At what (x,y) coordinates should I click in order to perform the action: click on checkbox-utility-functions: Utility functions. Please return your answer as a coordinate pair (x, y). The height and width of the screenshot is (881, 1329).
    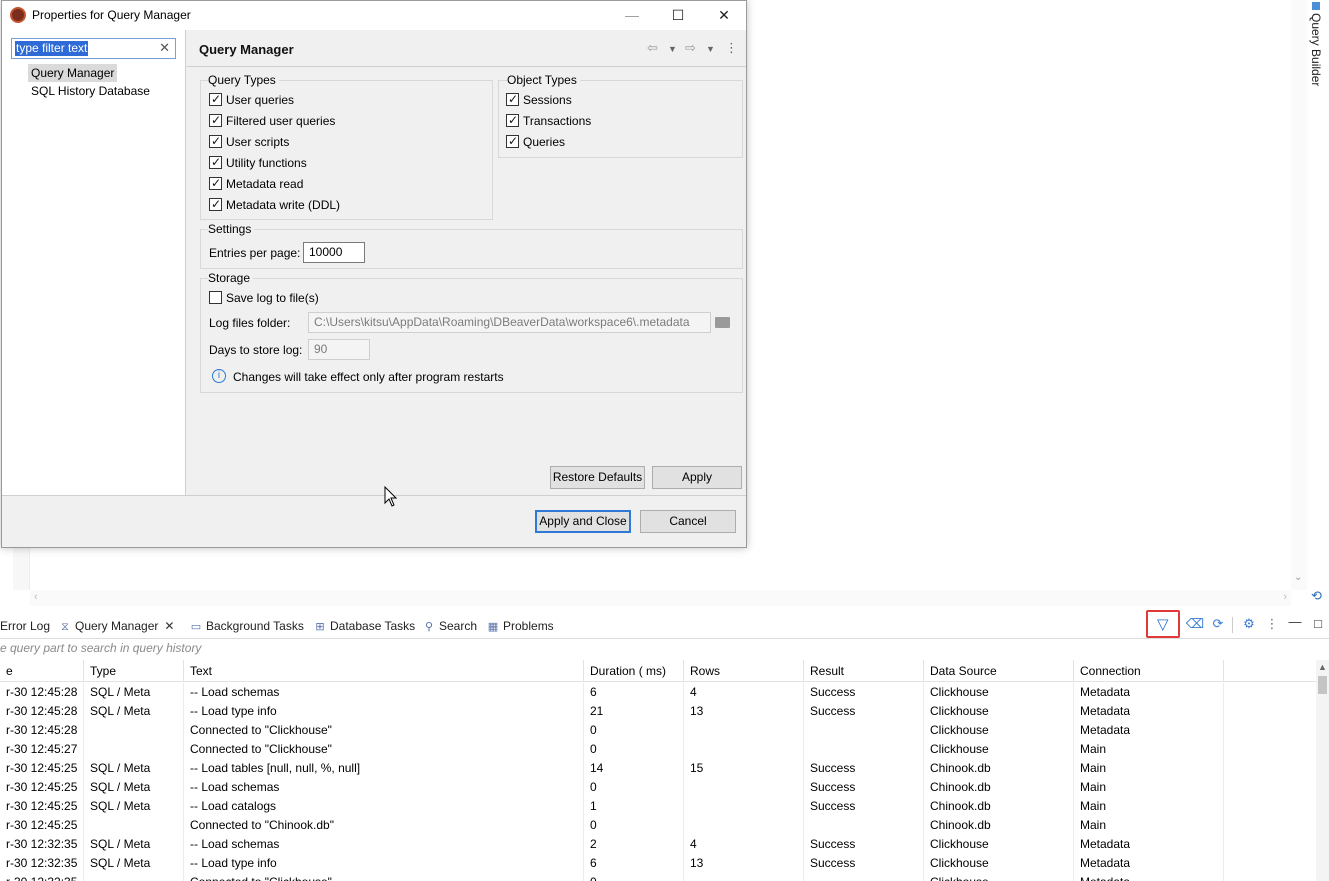
    Looking at the image, I should click on (258, 162).